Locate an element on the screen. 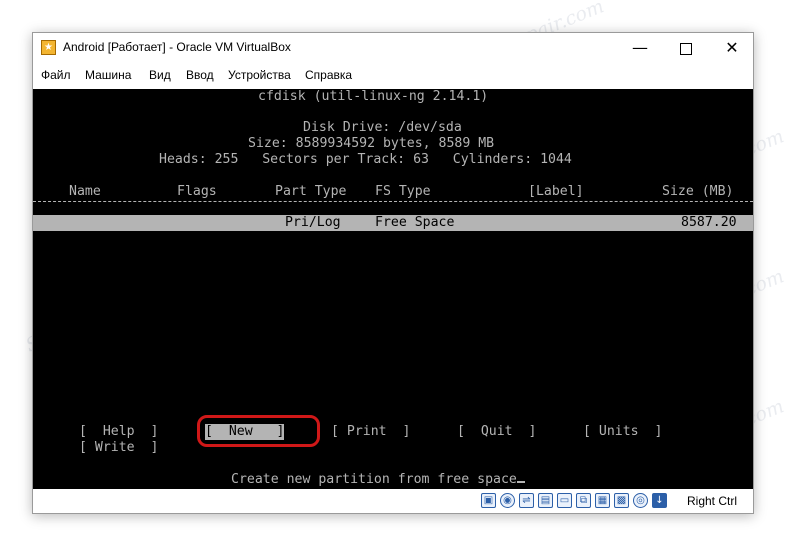  column-part-type: Part Type is located at coordinates (311, 191).